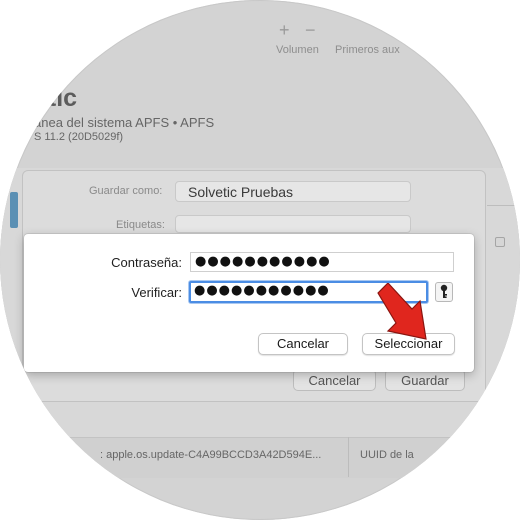 This screenshot has width=520, height=520. Describe the element at coordinates (79, 137) in the screenshot. I see `volume-version: S 11.2 (20D5029f)` at that location.